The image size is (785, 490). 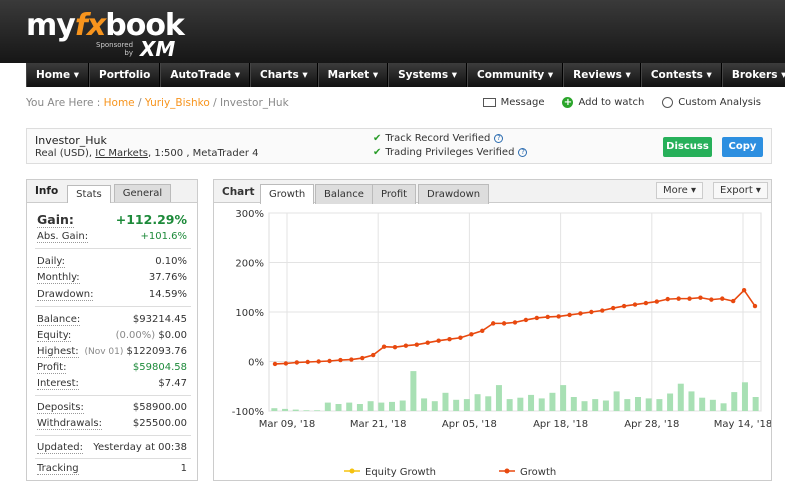 What do you see at coordinates (742, 424) in the screenshot?
I see `x-tick-label: May 14, '18` at bounding box center [742, 424].